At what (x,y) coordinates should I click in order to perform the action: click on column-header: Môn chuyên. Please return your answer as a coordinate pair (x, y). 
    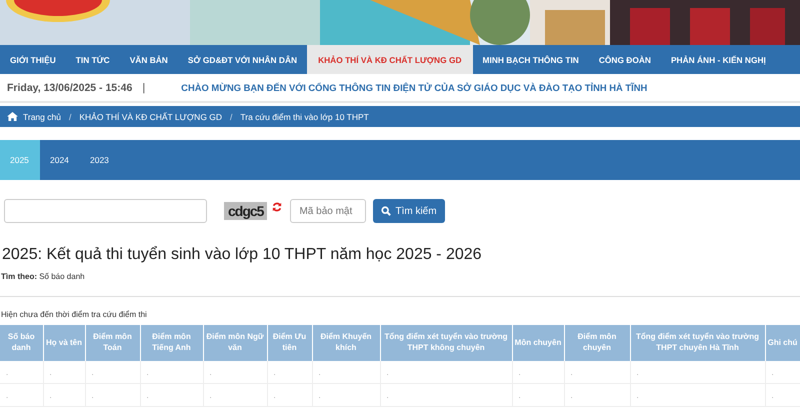
    Looking at the image, I should click on (538, 343).